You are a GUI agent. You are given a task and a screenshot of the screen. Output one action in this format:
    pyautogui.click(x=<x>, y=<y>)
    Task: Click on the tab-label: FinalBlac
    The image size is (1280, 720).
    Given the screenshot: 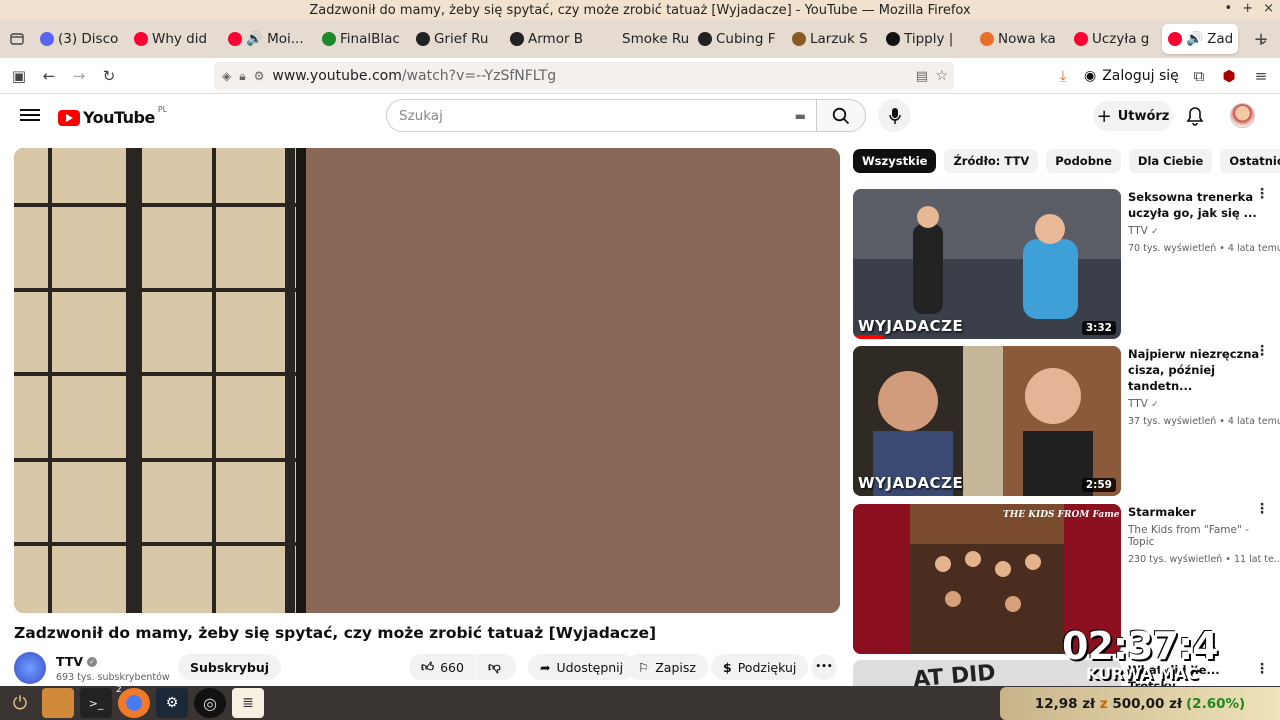 What is the action you would take?
    pyautogui.click(x=370, y=39)
    